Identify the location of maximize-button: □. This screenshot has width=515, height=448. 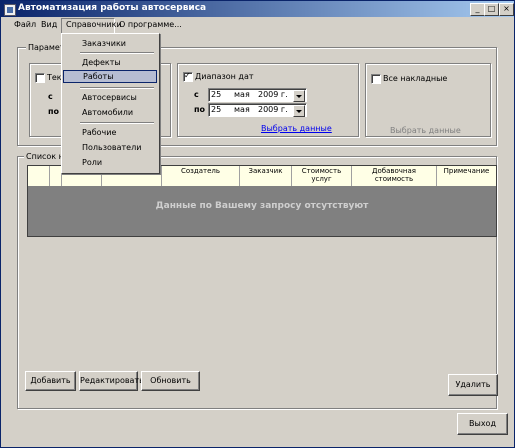
(491, 9).